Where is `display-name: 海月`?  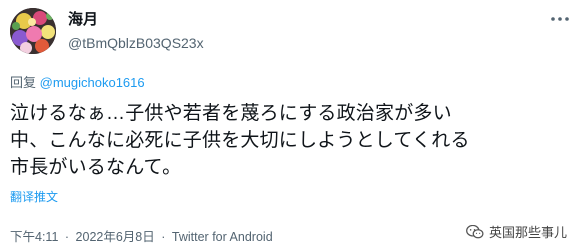 display-name: 海月 is located at coordinates (136, 20).